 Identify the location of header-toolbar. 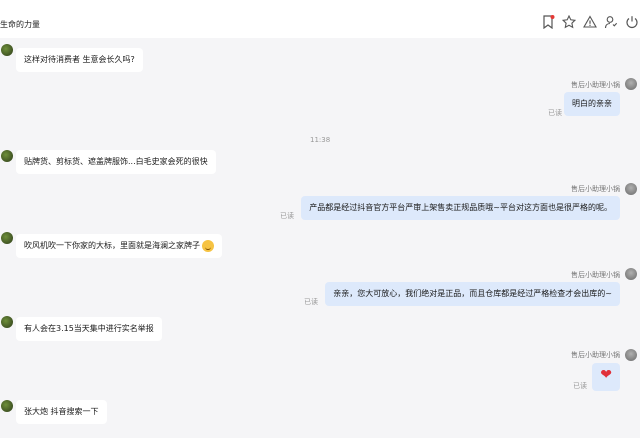
(590, 24).